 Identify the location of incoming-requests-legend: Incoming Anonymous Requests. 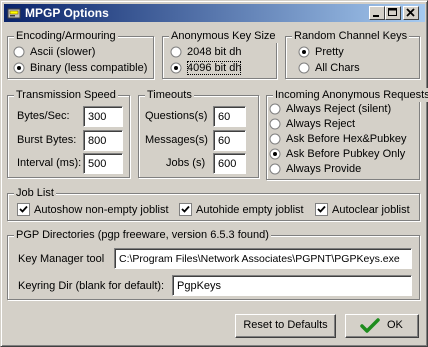
(350, 95).